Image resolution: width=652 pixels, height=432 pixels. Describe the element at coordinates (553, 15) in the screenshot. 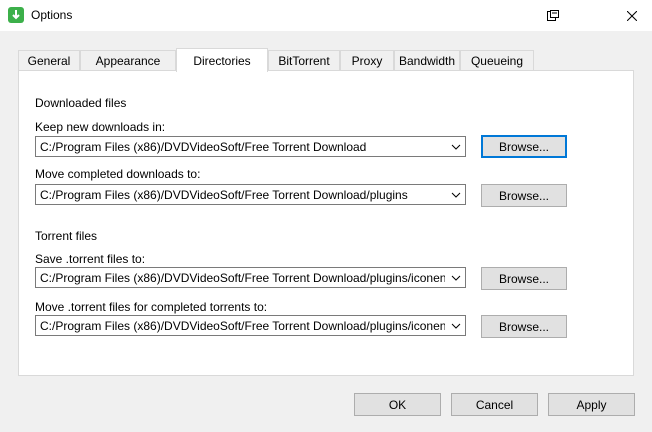

I see `help-icon` at that location.